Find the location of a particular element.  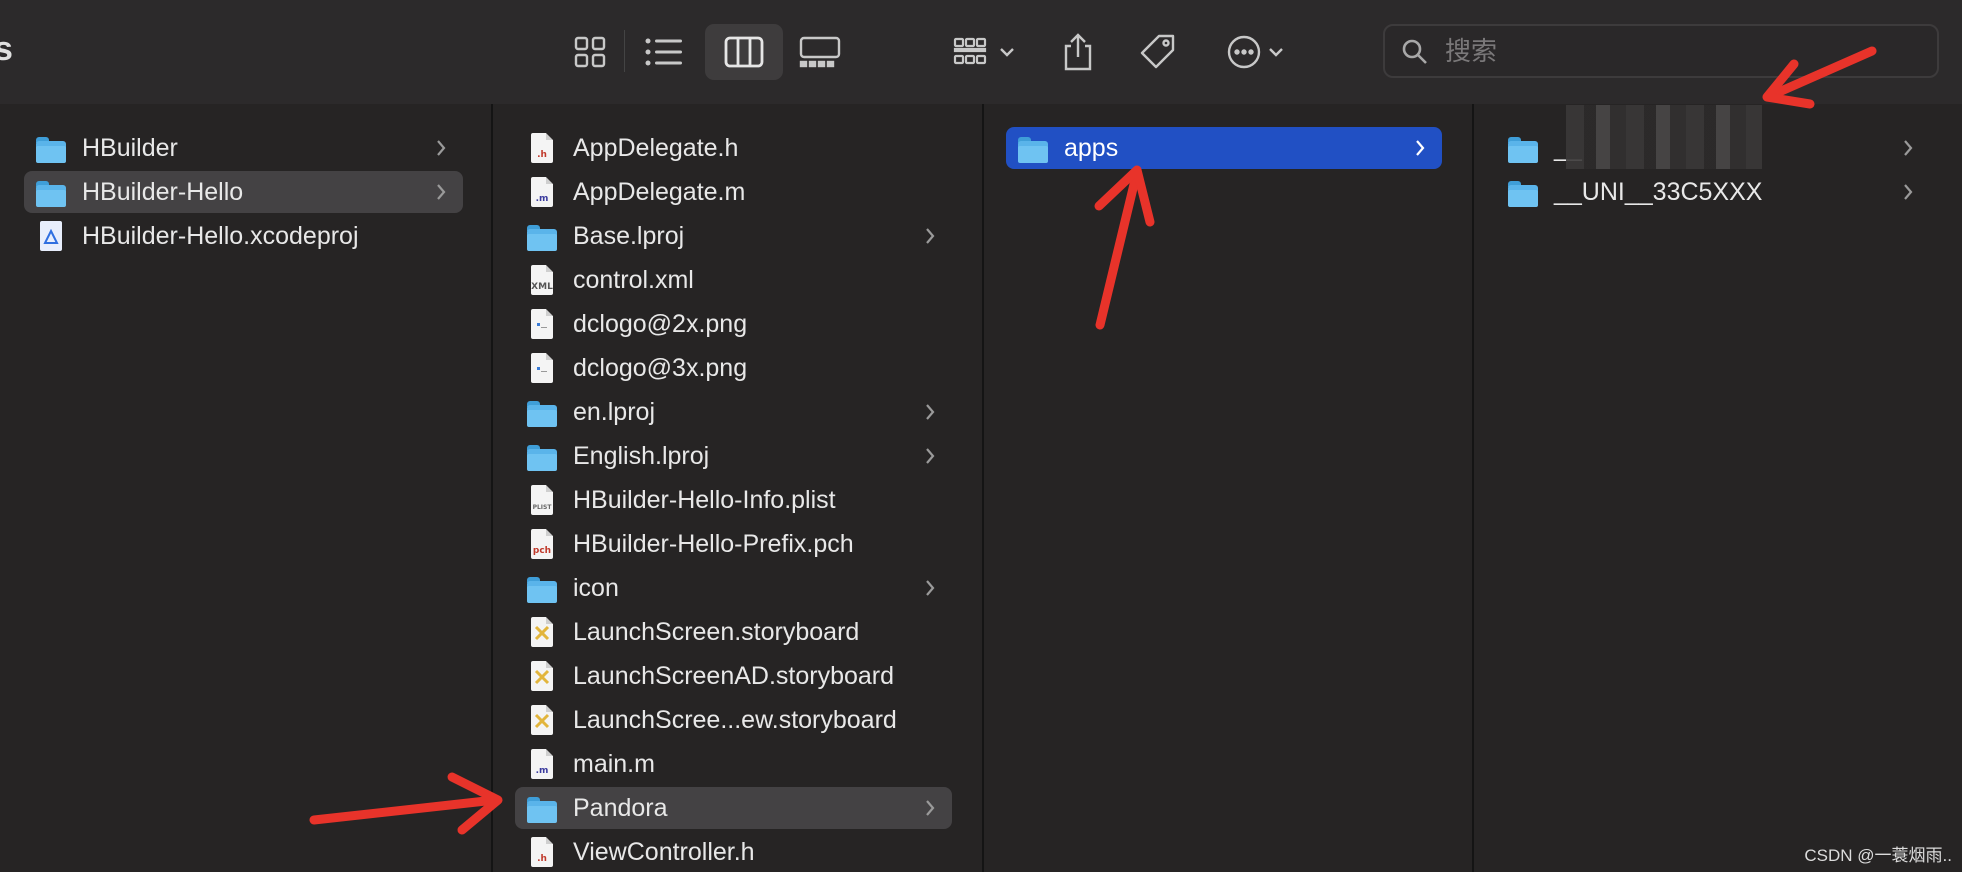

file-icon: XML is located at coordinates (542, 280).